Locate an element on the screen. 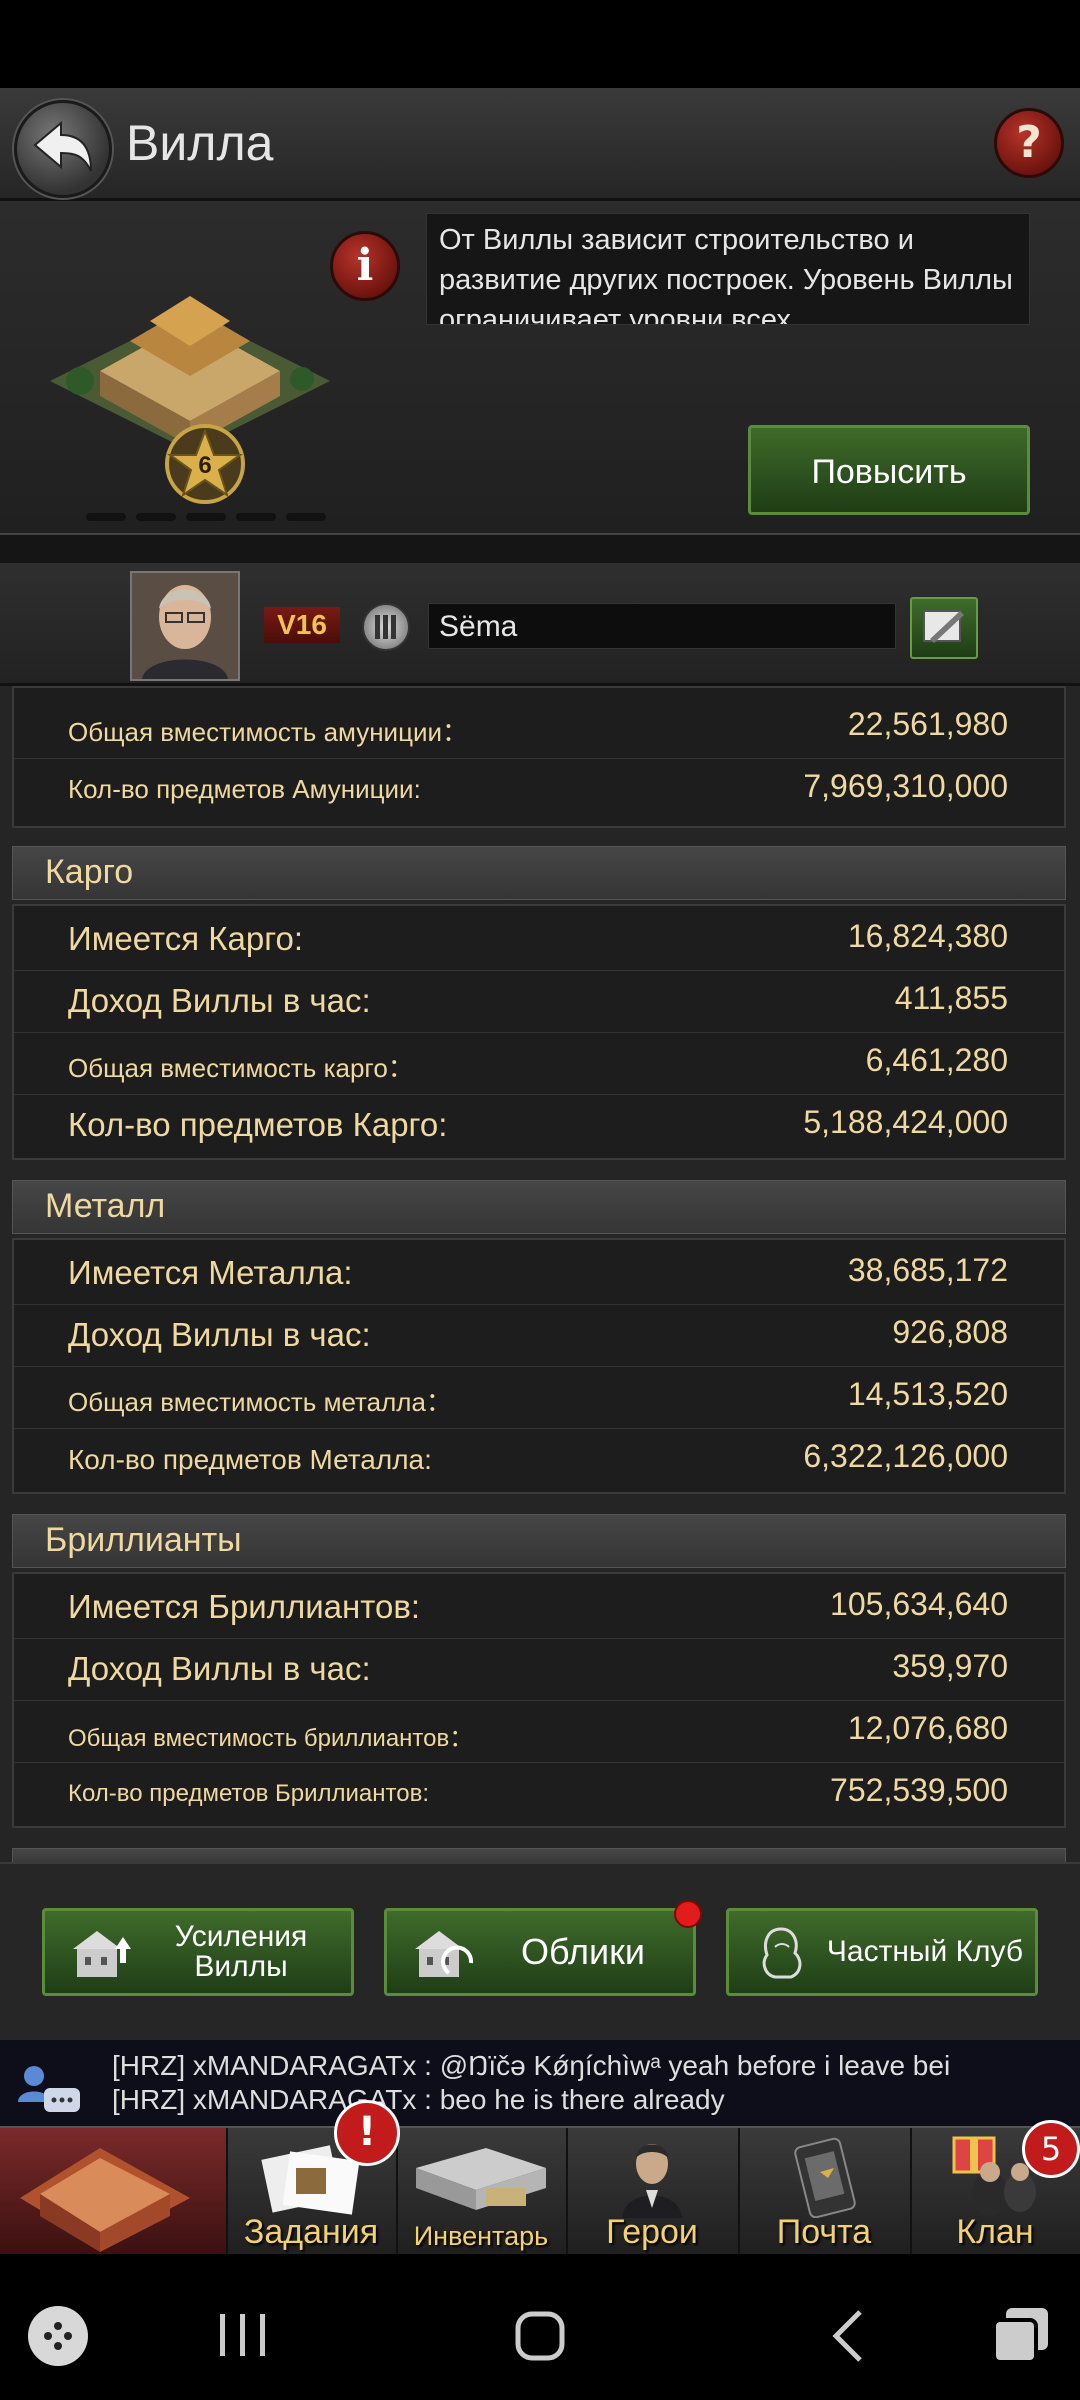 Image resolution: width=1080 pixels, height=2400 pixels. help-button: ? is located at coordinates (1029, 143).